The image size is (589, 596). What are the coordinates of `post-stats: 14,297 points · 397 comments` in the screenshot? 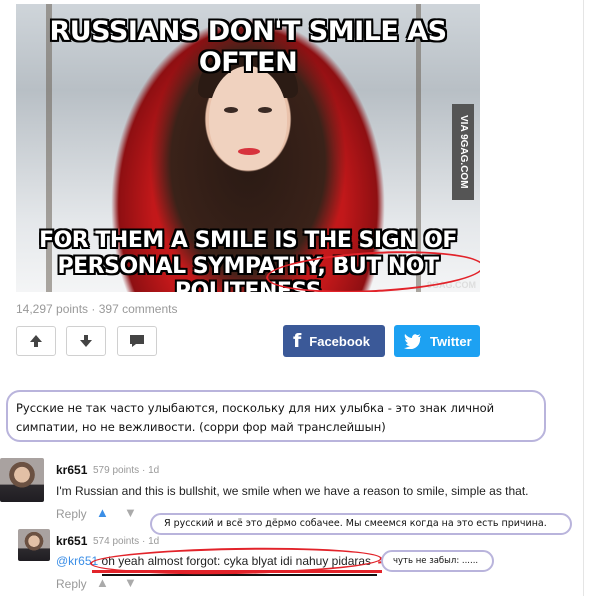 It's located at (96, 309).